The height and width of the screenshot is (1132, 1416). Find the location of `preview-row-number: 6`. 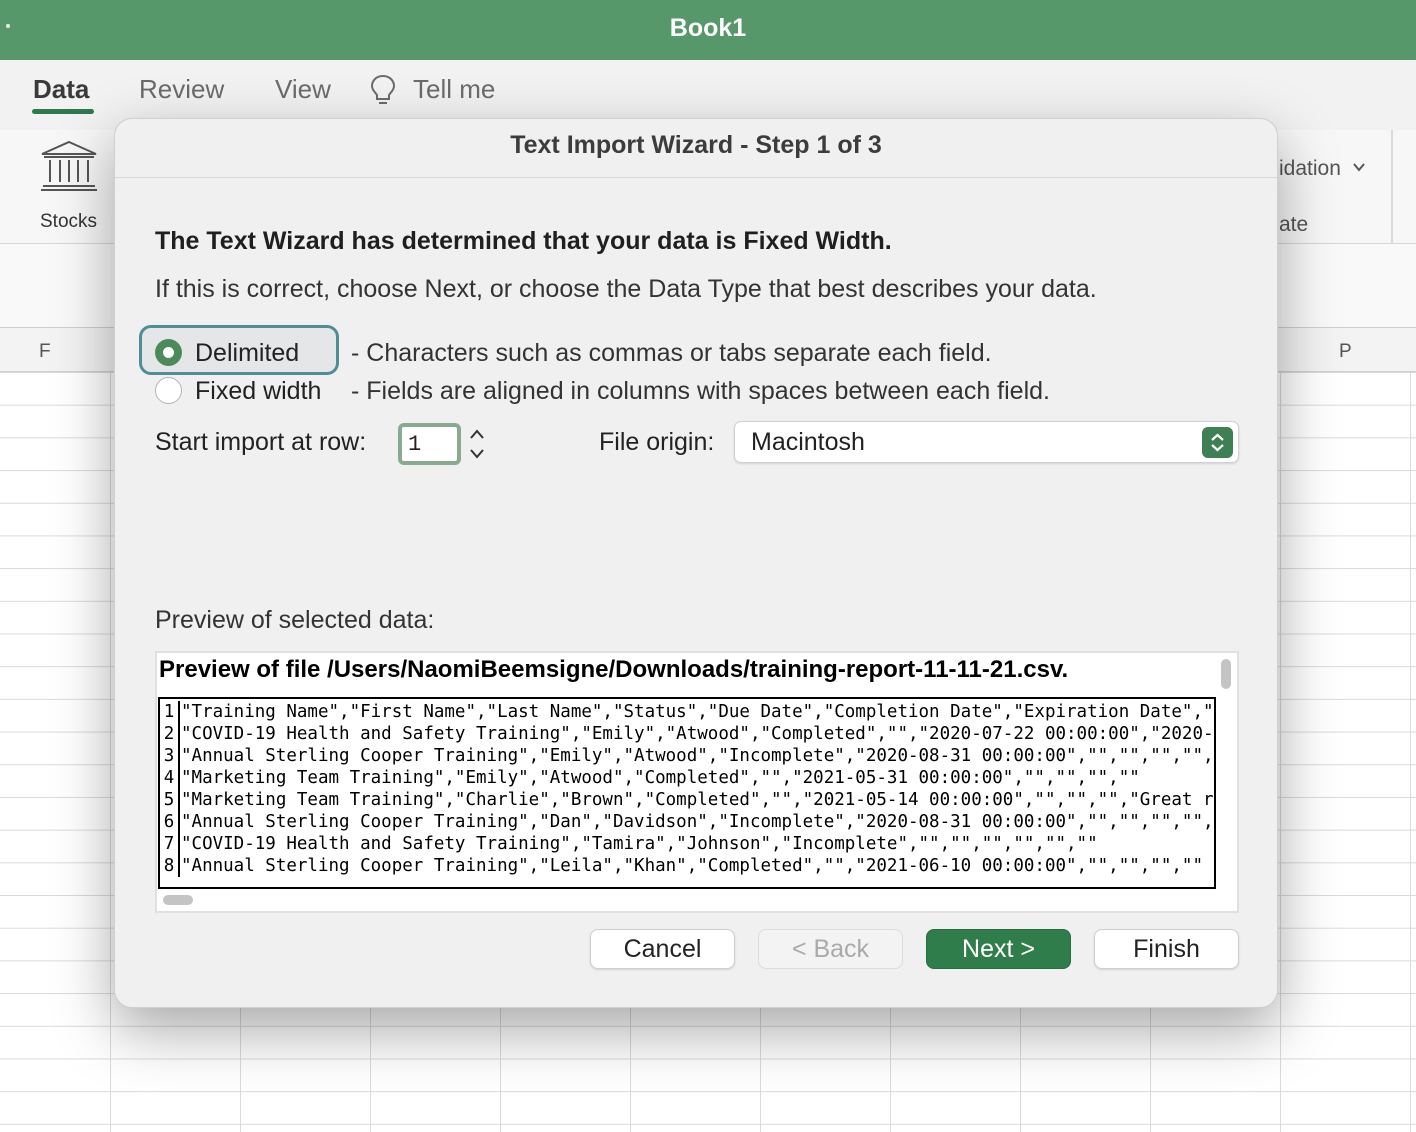

preview-row-number: 6 is located at coordinates (170, 822).